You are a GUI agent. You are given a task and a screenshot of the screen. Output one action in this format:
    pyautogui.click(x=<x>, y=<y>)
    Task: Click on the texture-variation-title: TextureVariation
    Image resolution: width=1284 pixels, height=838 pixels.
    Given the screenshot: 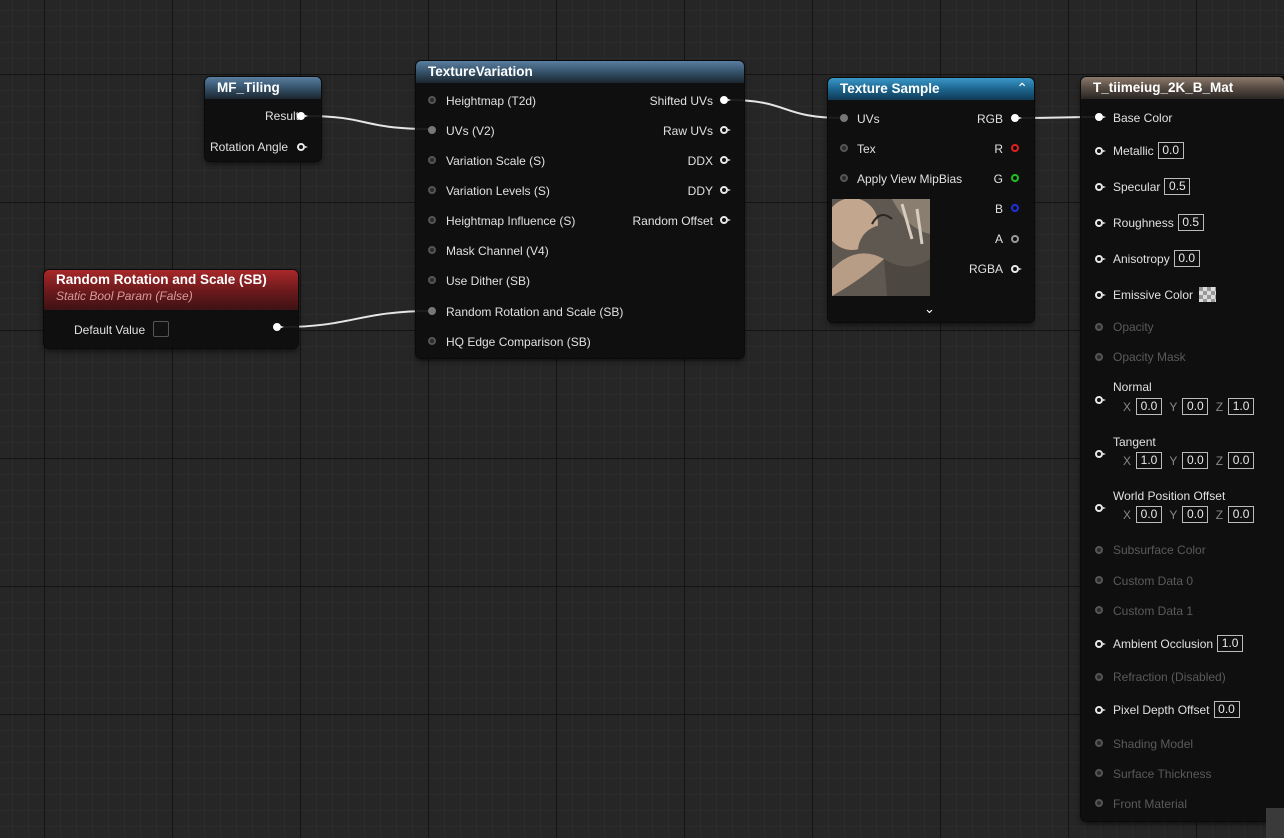 What is the action you would take?
    pyautogui.click(x=580, y=72)
    